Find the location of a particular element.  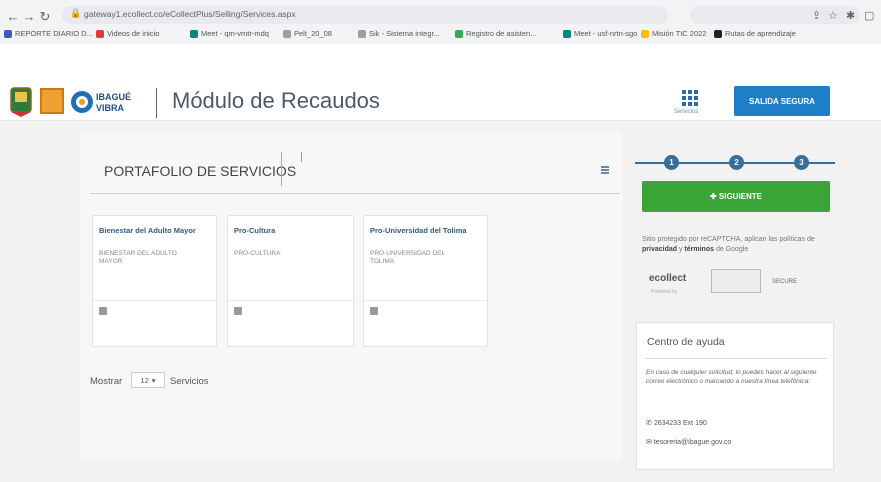

help-email-address: tesoreria@ibague.gov.co is located at coordinates (692, 442).